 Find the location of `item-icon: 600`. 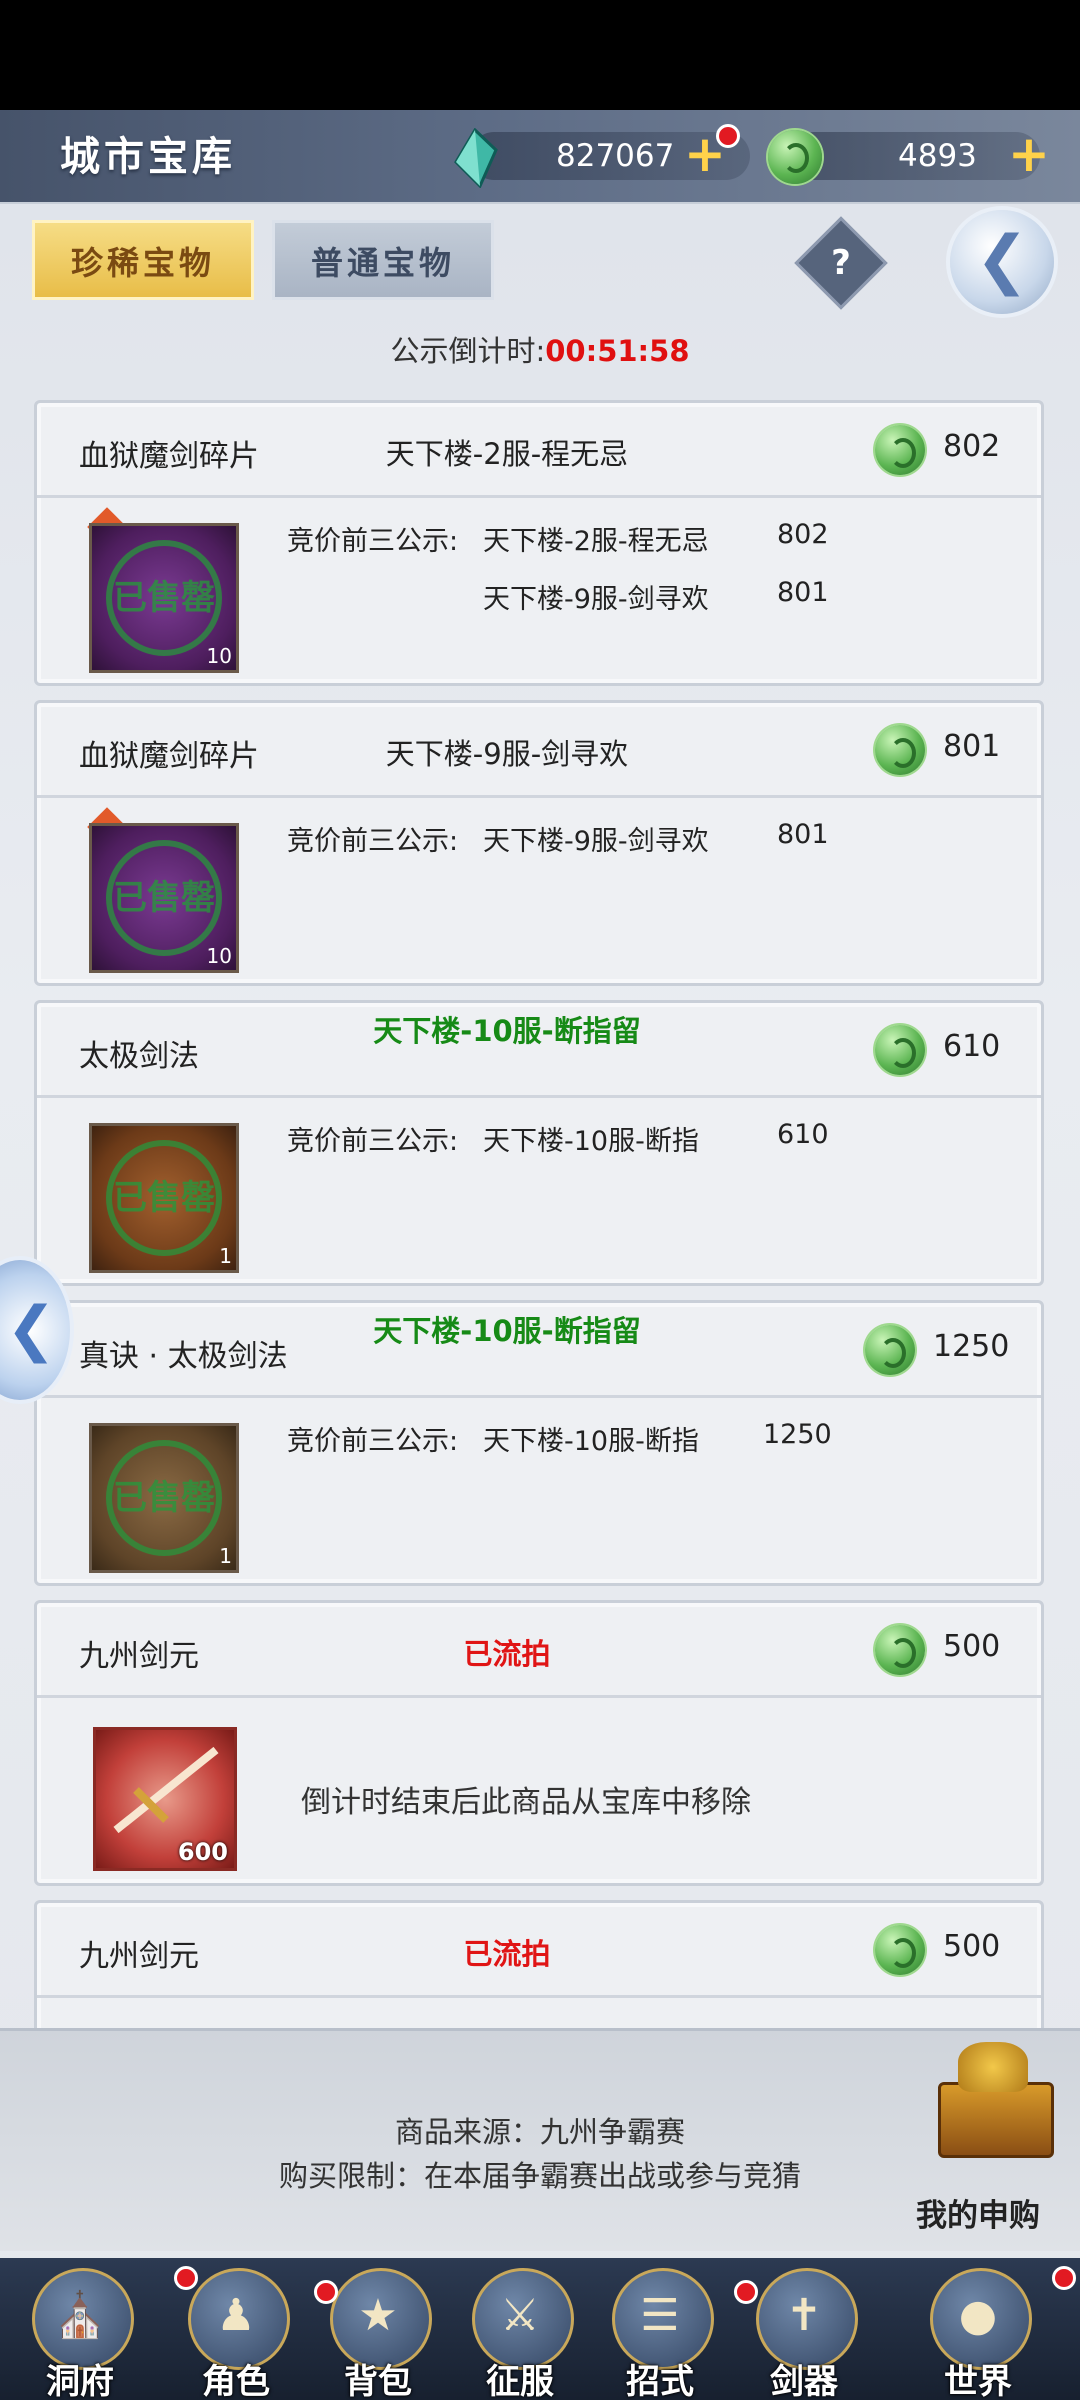

item-icon: 600 is located at coordinates (165, 1799).